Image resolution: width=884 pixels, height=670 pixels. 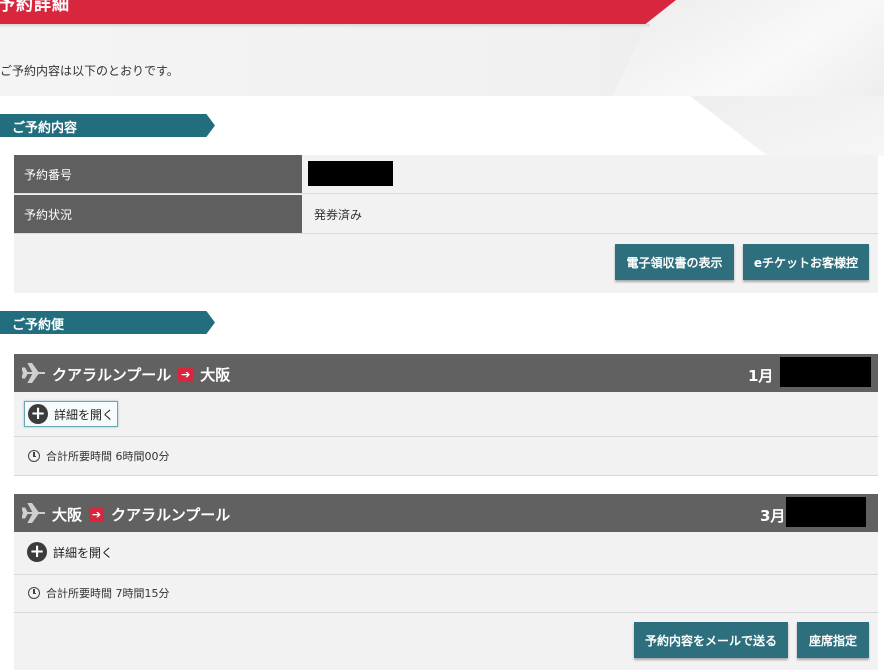 What do you see at coordinates (89, 71) in the screenshot?
I see `intro-text: ご予約内容は以下のとおりです。` at bounding box center [89, 71].